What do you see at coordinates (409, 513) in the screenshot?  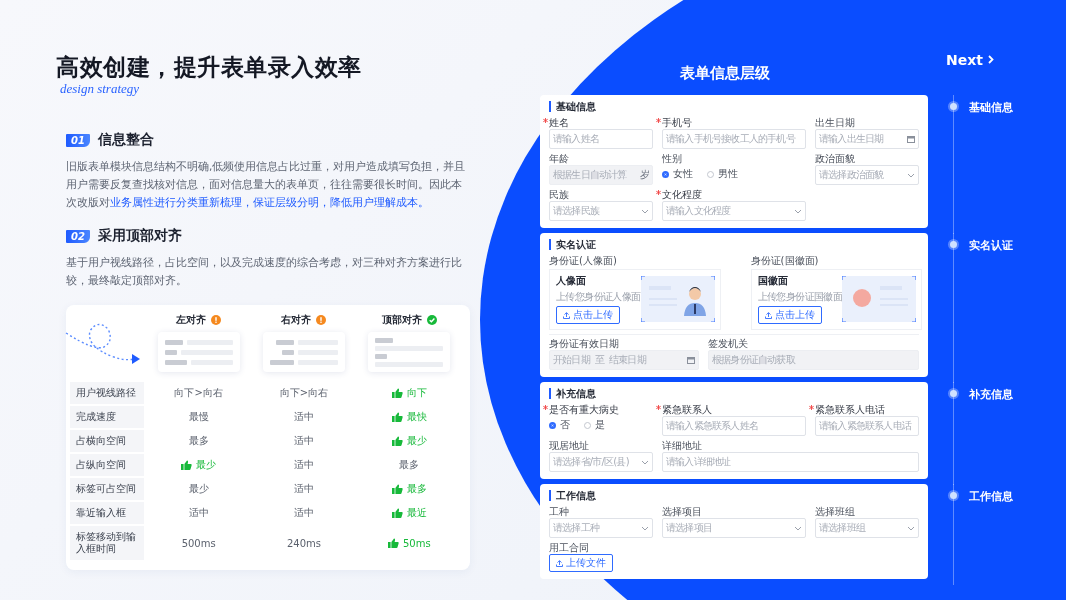 I see `table-cell: 最近` at bounding box center [409, 513].